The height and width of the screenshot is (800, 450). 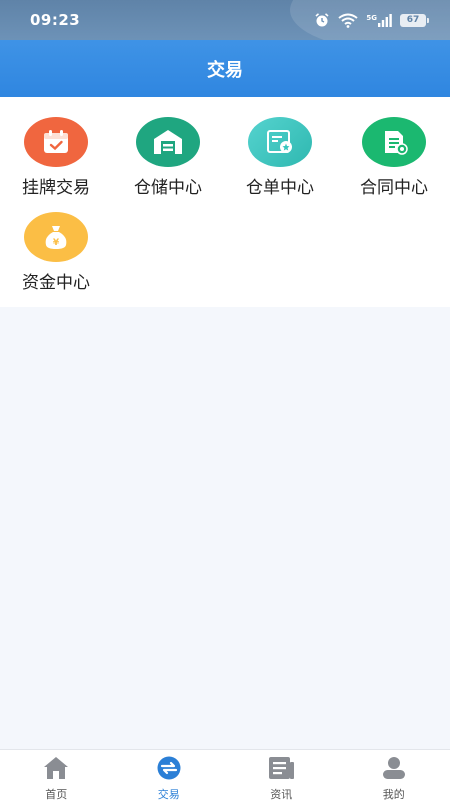 What do you see at coordinates (281, 794) in the screenshot?
I see `tab-label: 资讯` at bounding box center [281, 794].